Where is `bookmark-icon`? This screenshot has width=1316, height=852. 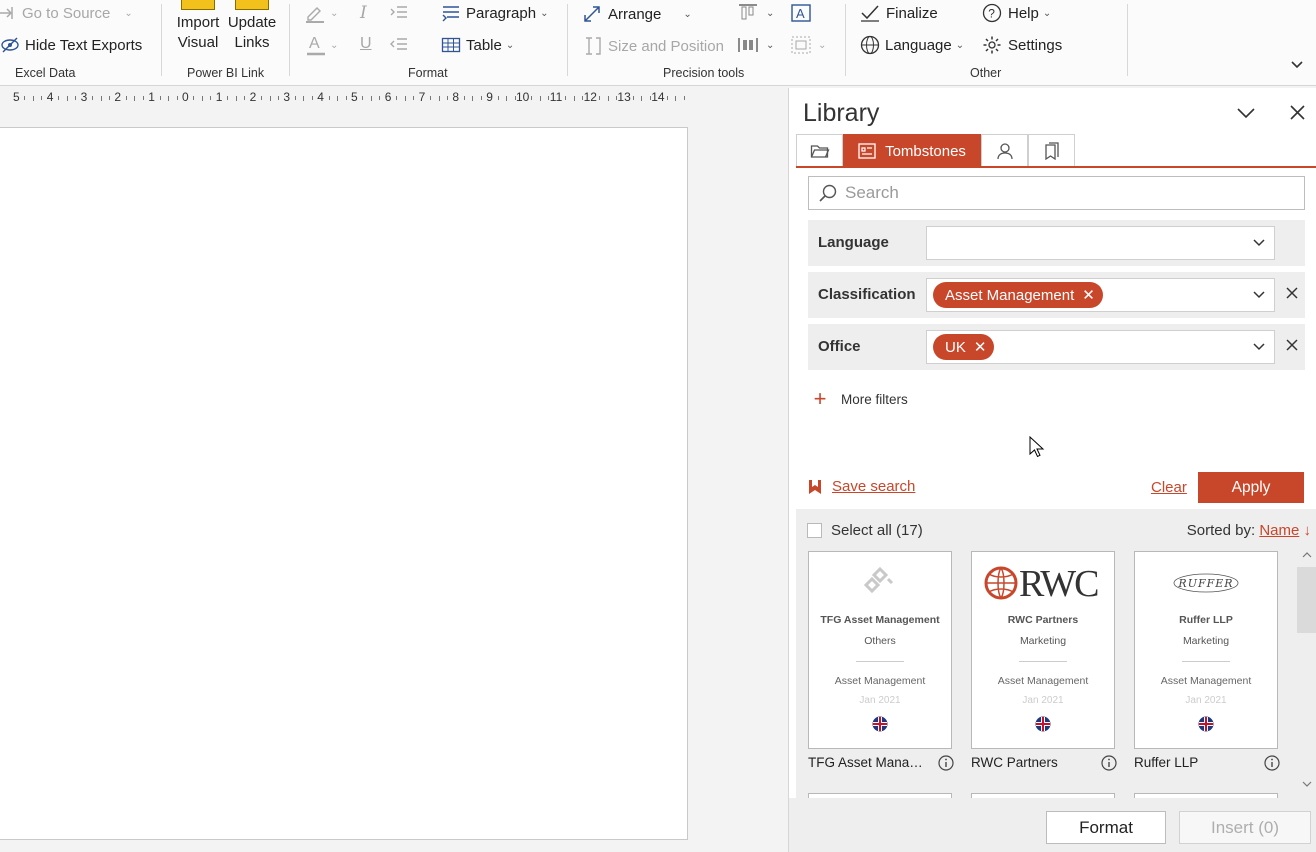
bookmark-icon is located at coordinates (815, 486).